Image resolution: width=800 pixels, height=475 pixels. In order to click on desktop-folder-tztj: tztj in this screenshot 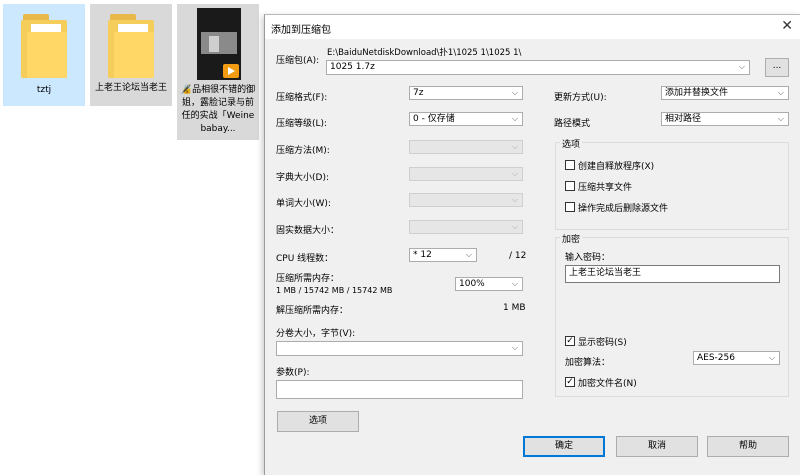, I will do `click(44, 55)`.